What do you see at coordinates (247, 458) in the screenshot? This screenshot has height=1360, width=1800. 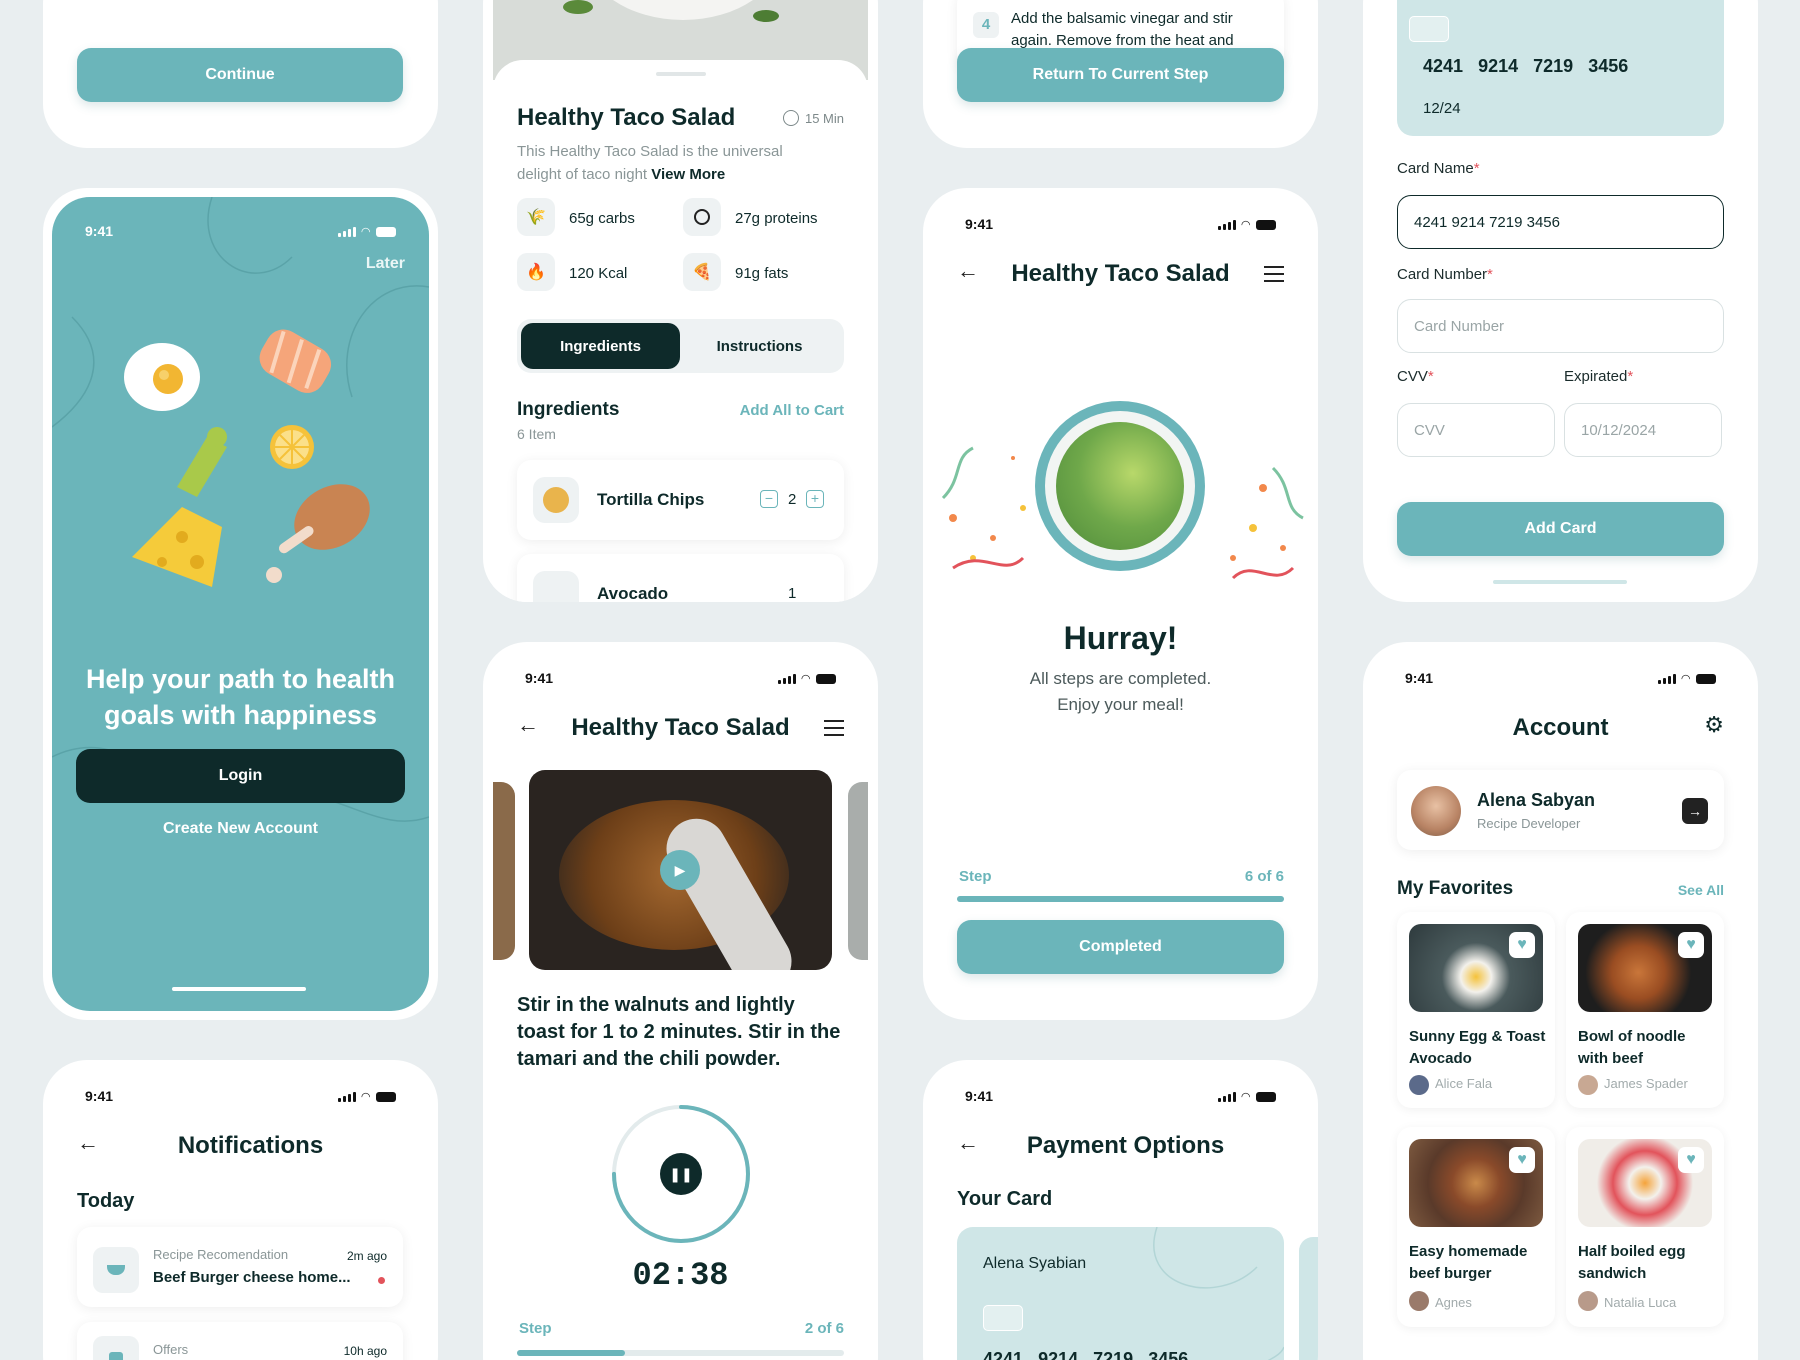 I see `food-illustration` at bounding box center [247, 458].